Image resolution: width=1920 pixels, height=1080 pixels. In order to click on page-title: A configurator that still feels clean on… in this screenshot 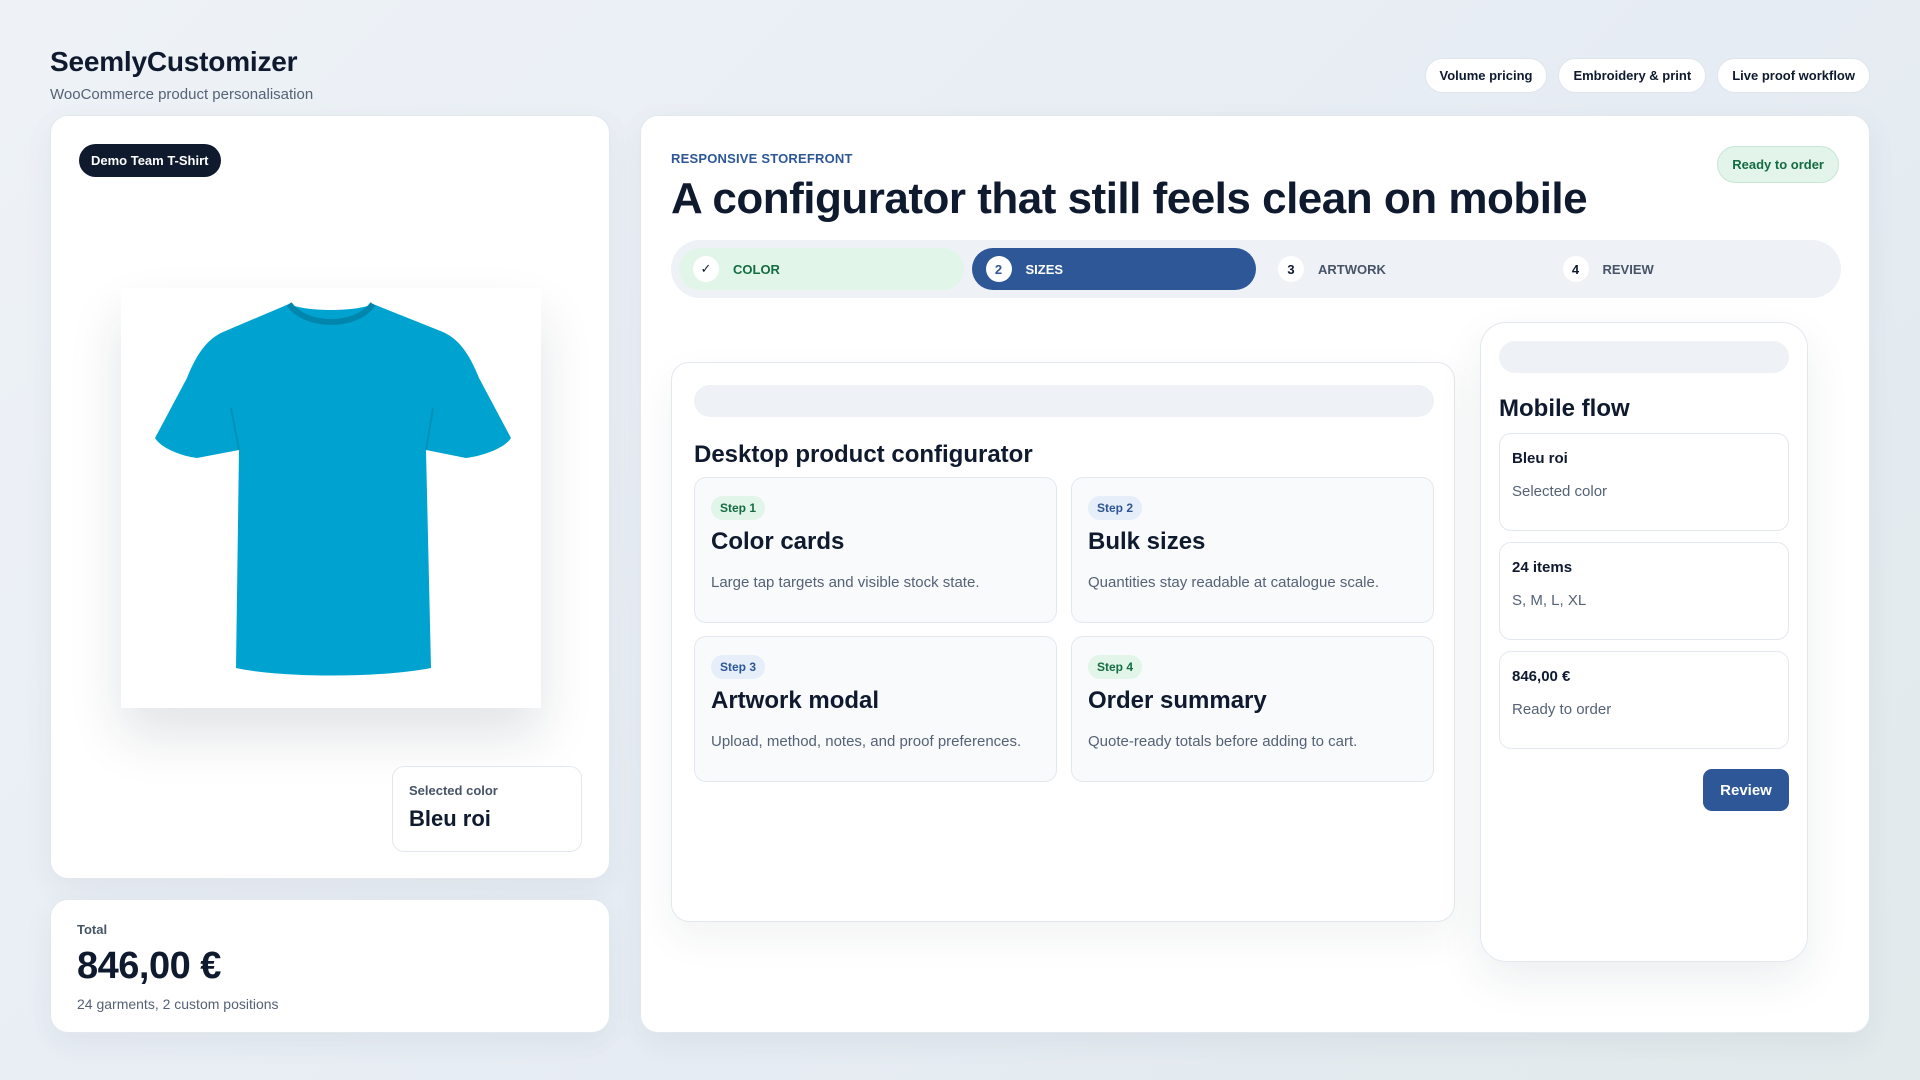, I will do `click(1129, 198)`.